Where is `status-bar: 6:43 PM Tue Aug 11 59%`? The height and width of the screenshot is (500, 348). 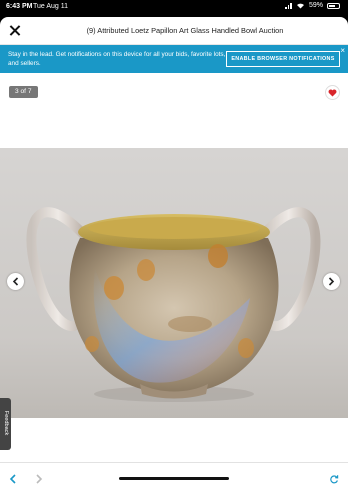 status-bar: 6:43 PM Tue Aug 11 59% is located at coordinates (174, 6).